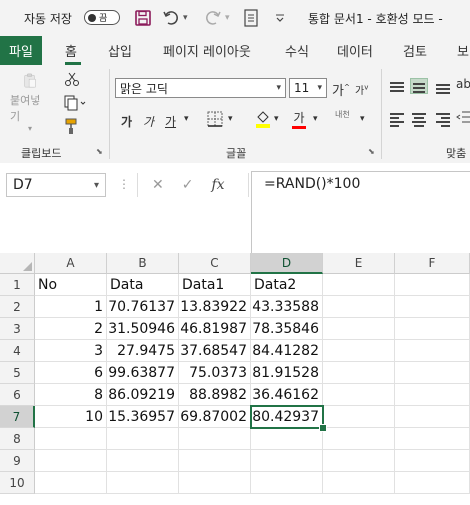 This screenshot has width=470, height=505. I want to click on tab-home: 홈, so click(71, 50).